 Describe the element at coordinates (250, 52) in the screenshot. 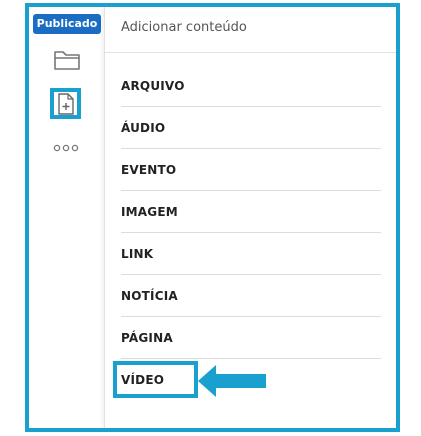

I see `divider` at that location.